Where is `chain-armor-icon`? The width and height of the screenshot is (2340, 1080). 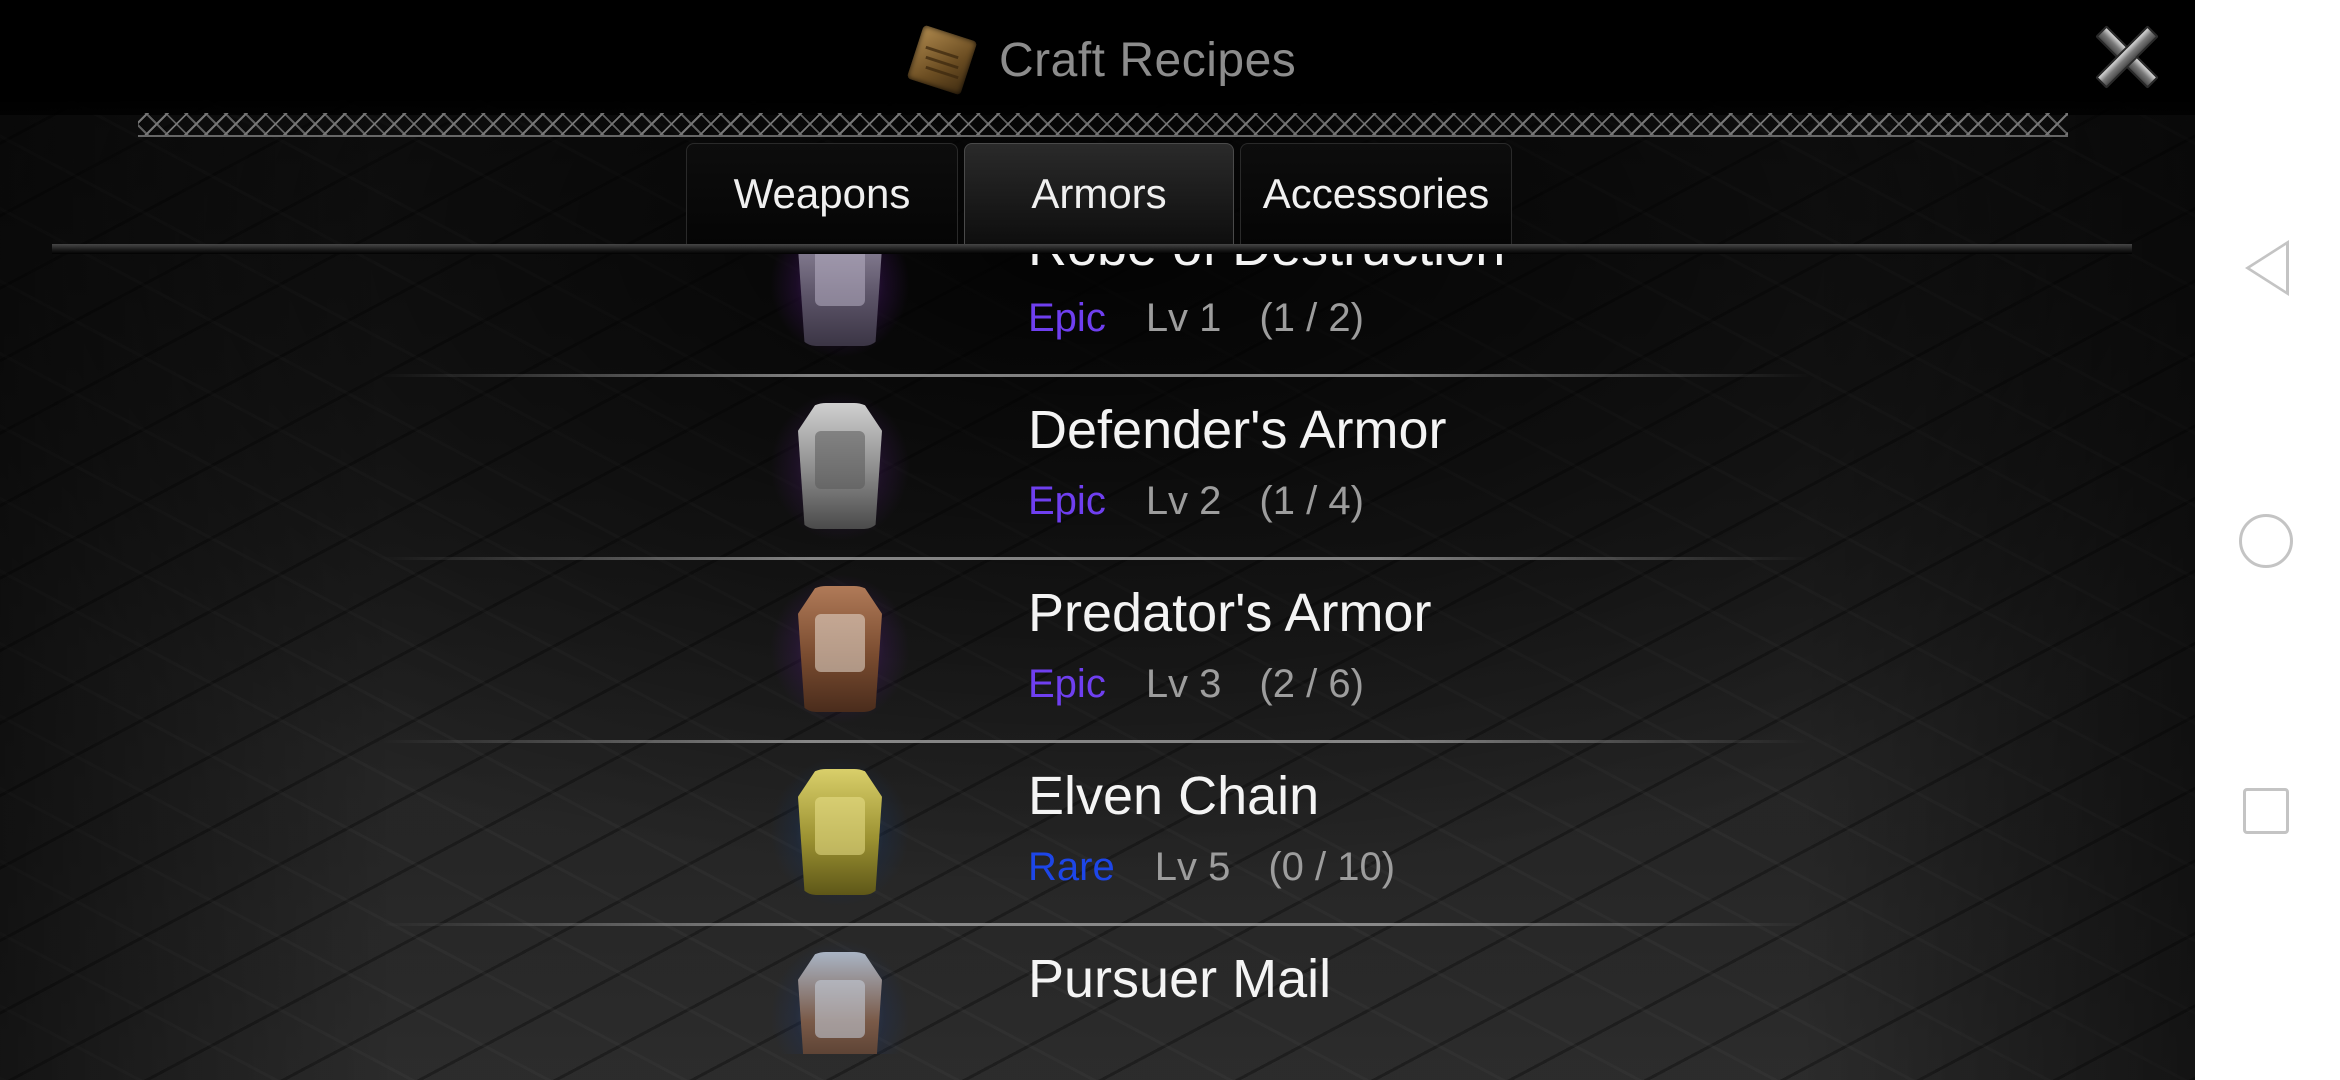
chain-armor-icon is located at coordinates (840, 832).